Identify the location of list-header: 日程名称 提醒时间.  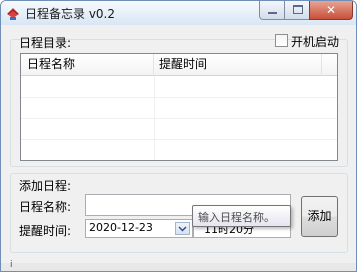
(179, 65).